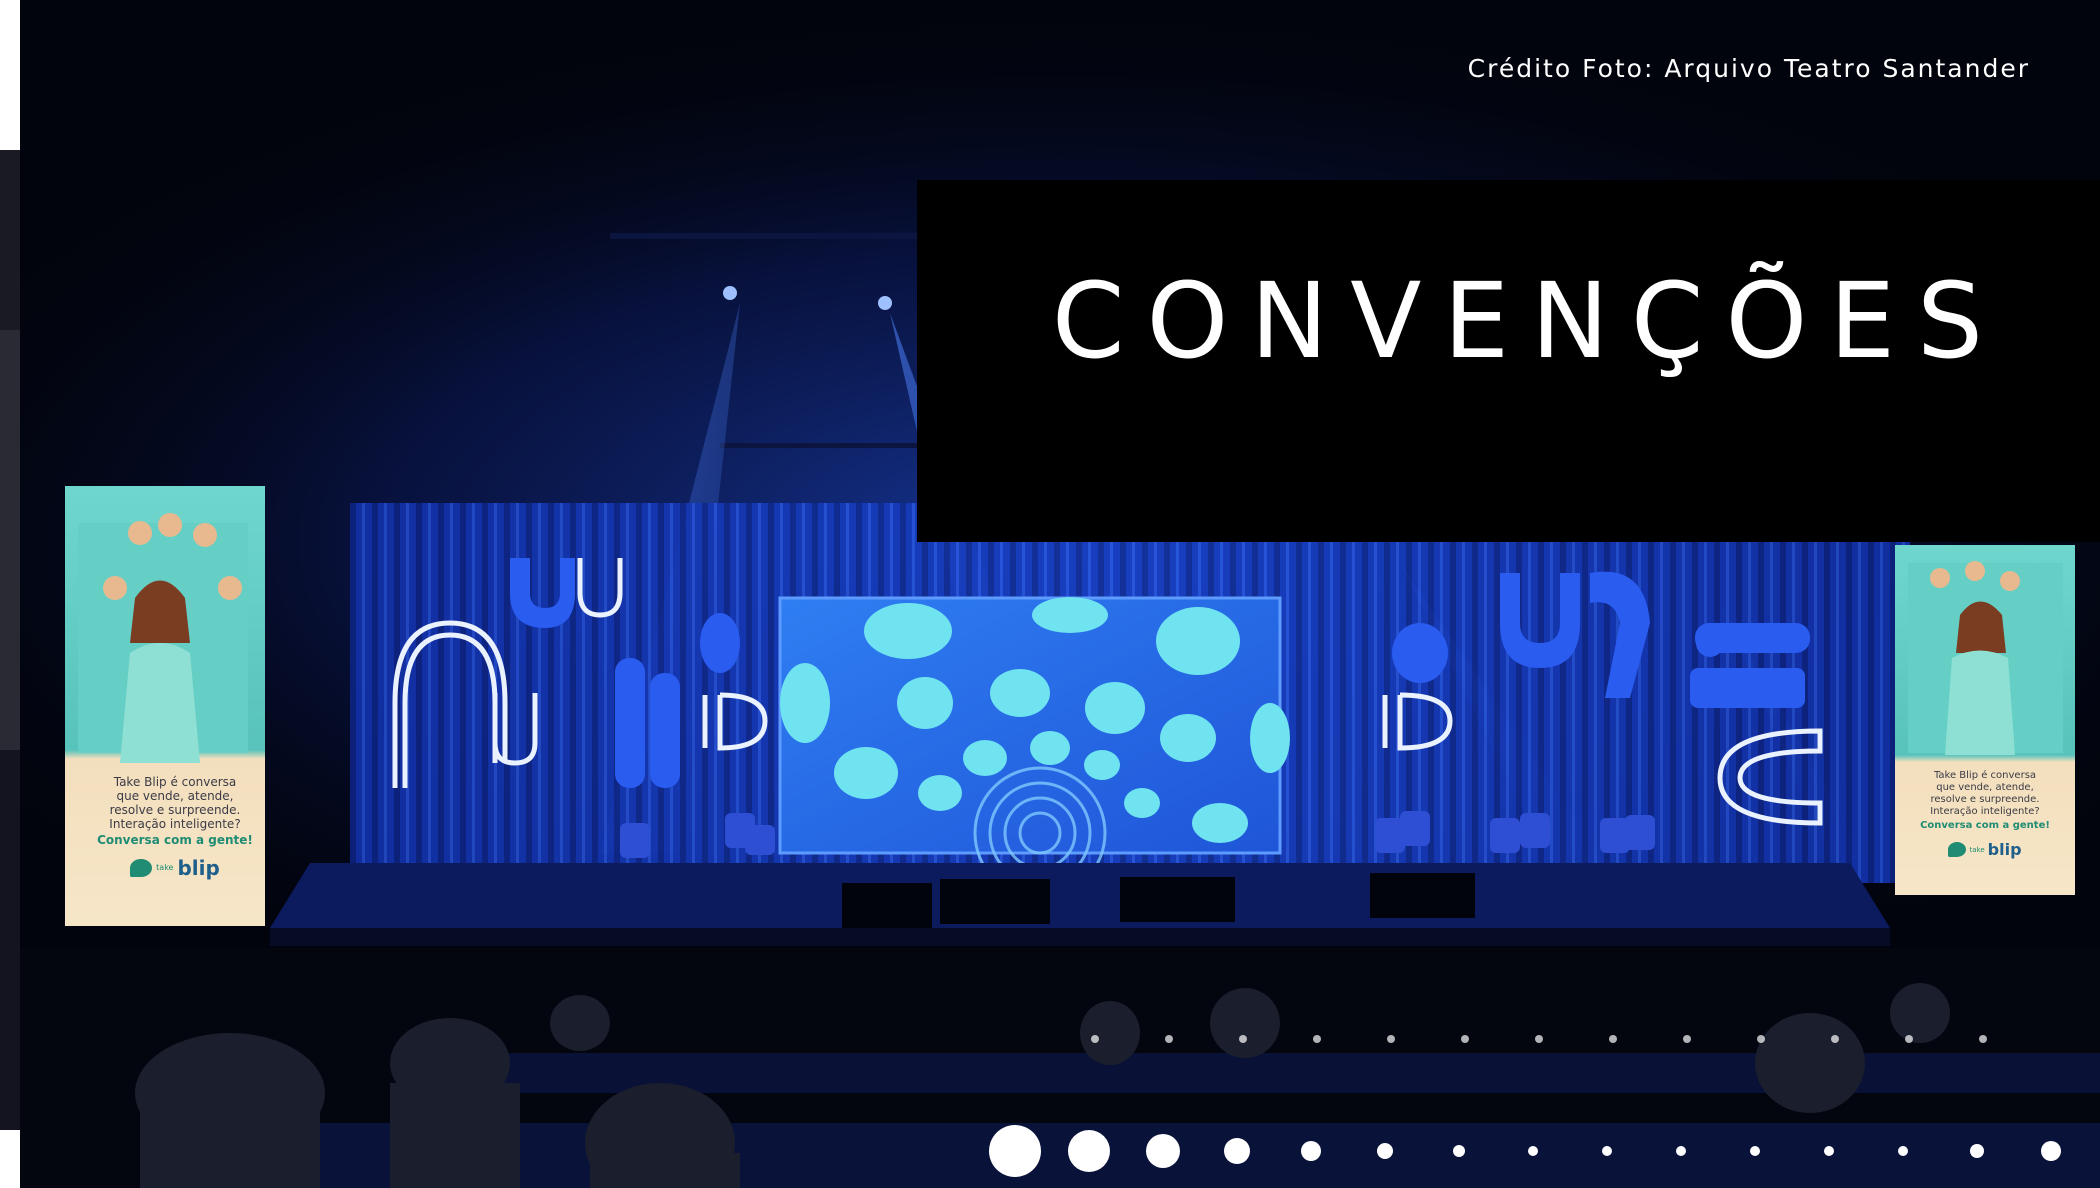  Describe the element at coordinates (1985, 799) in the screenshot. I see `banner-right-line3: resolve e surpreende.` at that location.